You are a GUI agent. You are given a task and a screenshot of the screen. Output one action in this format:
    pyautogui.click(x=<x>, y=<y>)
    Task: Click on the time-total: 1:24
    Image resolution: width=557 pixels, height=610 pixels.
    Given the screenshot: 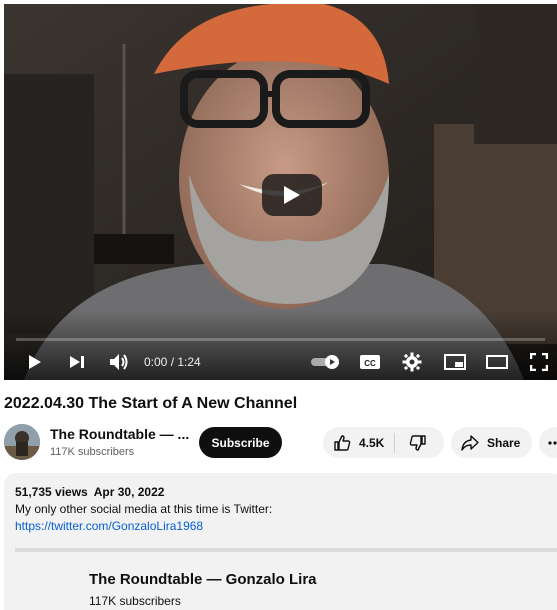 What is the action you would take?
    pyautogui.click(x=189, y=362)
    